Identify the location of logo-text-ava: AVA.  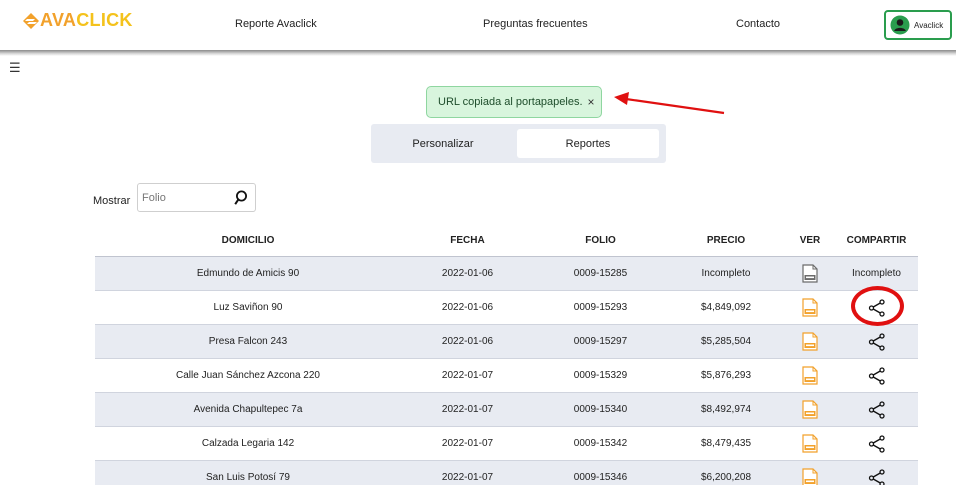
(58, 20).